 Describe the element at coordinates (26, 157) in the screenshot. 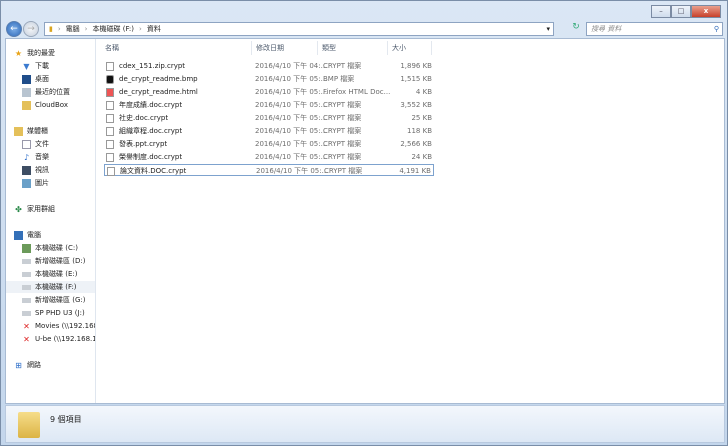

I see `music-icon: ♪` at that location.